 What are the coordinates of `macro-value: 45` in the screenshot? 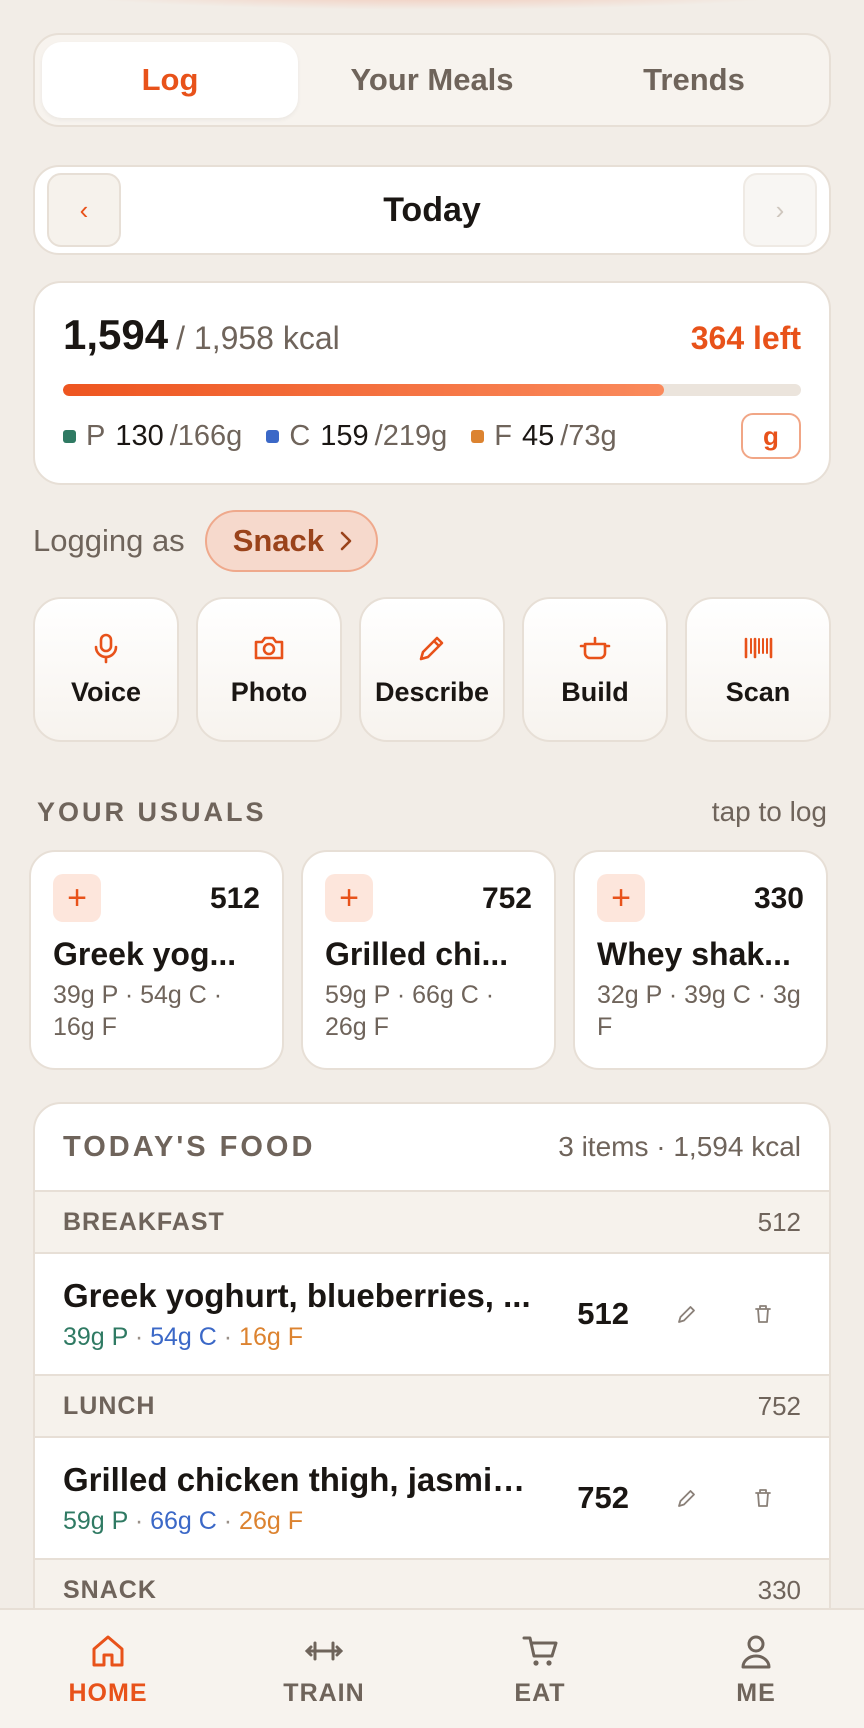 It's located at (538, 435).